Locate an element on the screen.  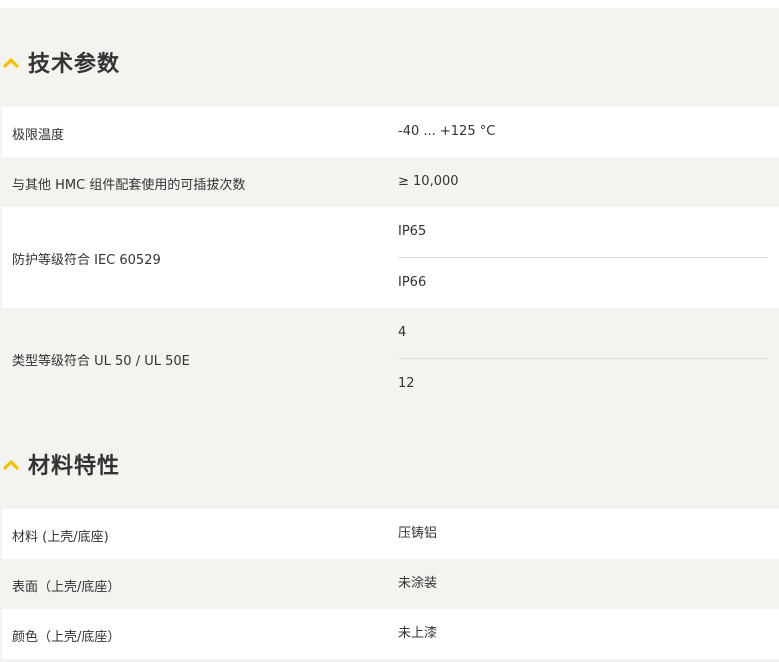
table-row: 极限温度 -40 ... +125 °C is located at coordinates (390, 132).